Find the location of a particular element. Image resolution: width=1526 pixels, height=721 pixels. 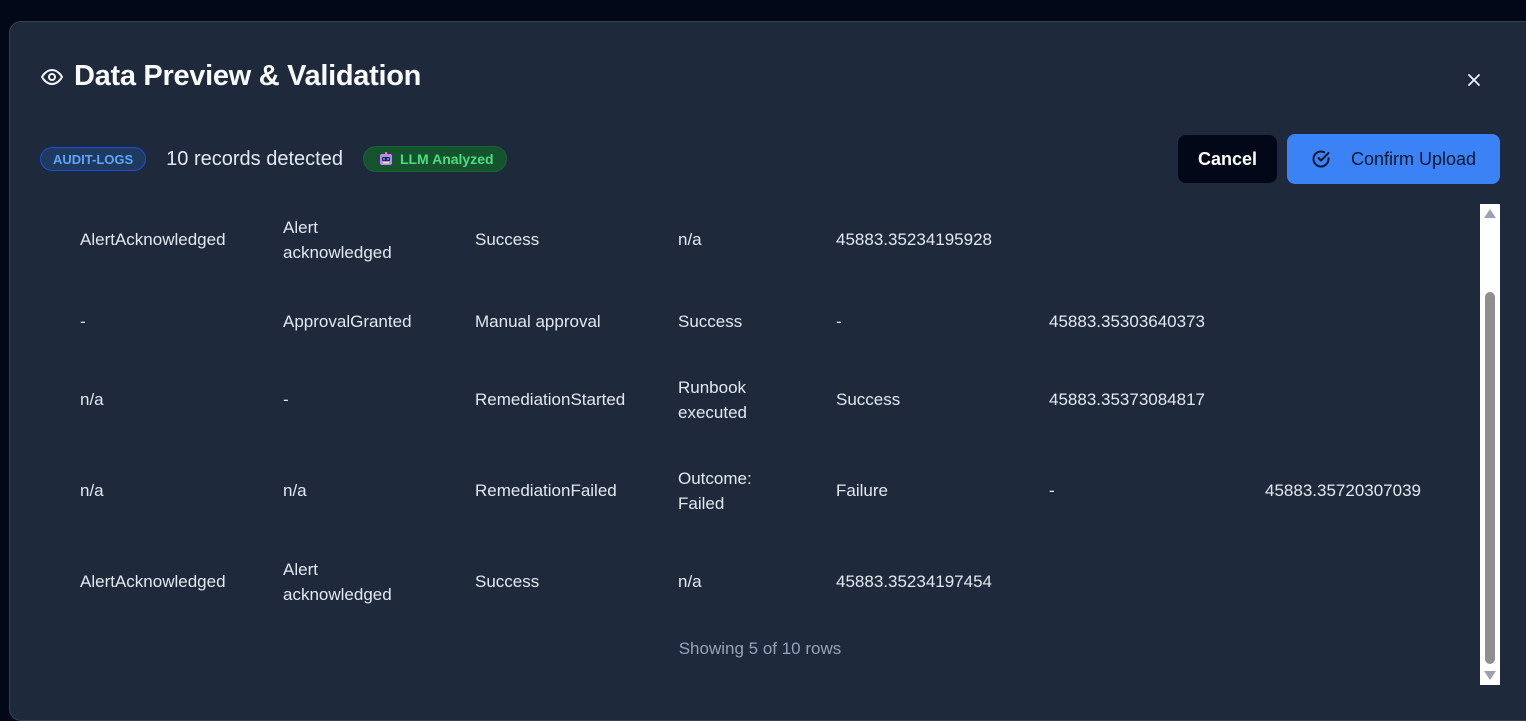

dialog-header: Data Preview & Validation is located at coordinates (230, 76).